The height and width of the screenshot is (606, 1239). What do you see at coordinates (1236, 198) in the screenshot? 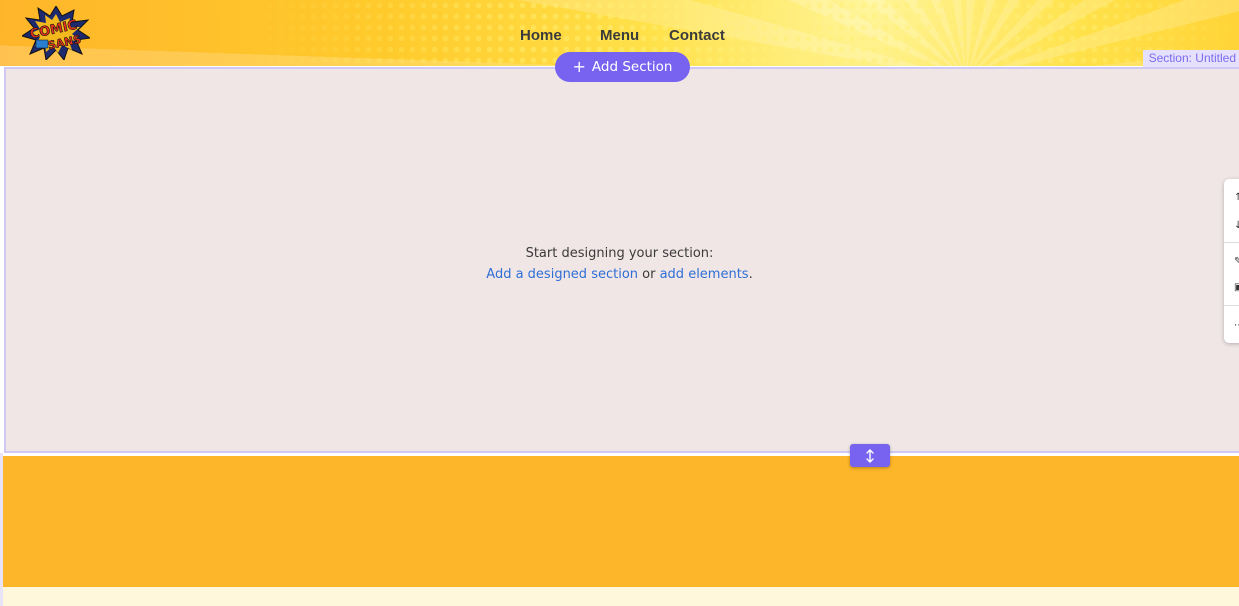
I see `move-up-icon: ↑` at bounding box center [1236, 198].